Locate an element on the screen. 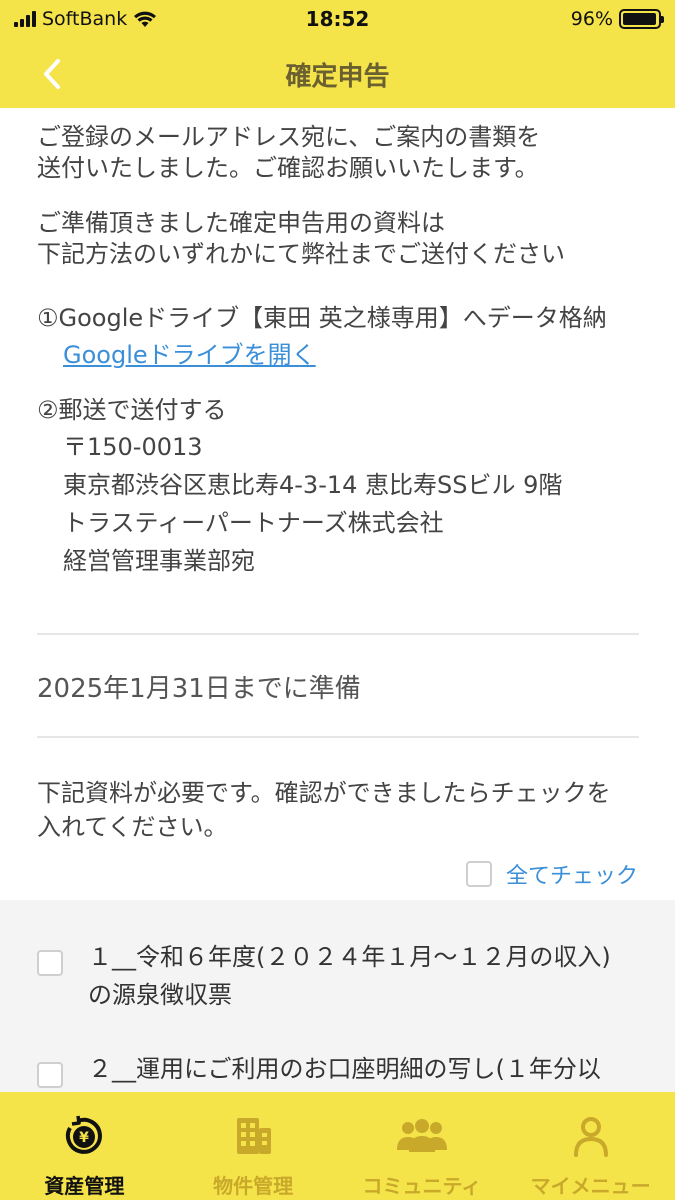 Image resolution: width=675 pixels, height=1200 pixels. status-right: 96% is located at coordinates (617, 19).